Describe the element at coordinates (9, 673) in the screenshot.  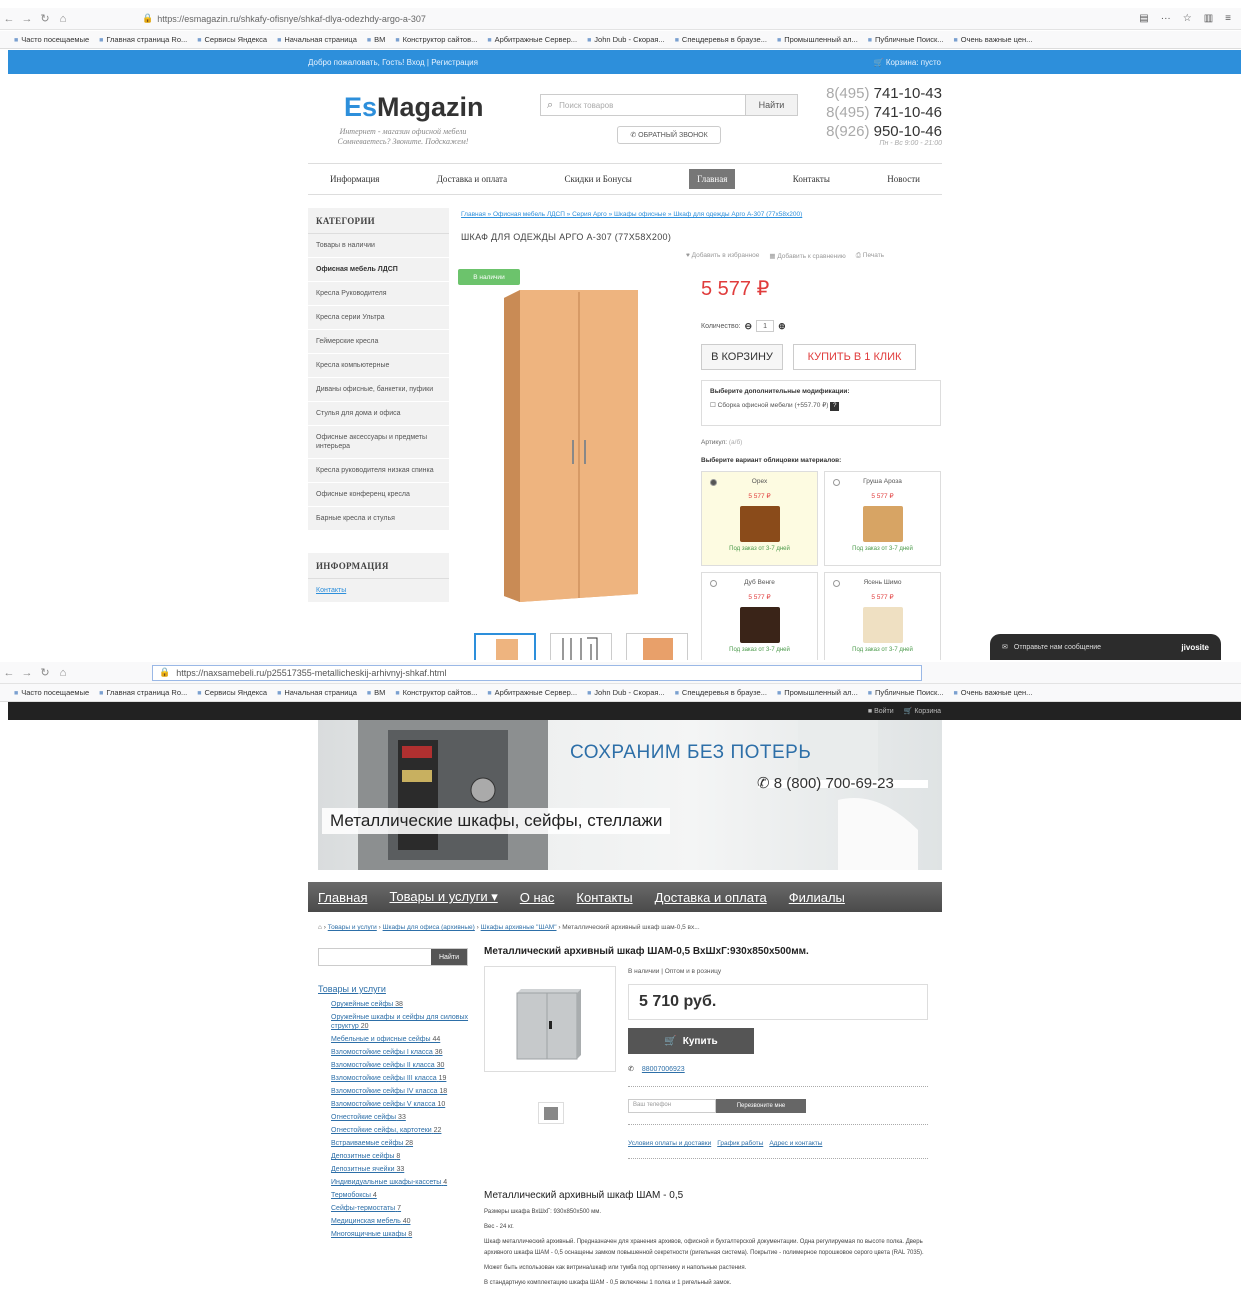
I see `back-icon: ←` at that location.